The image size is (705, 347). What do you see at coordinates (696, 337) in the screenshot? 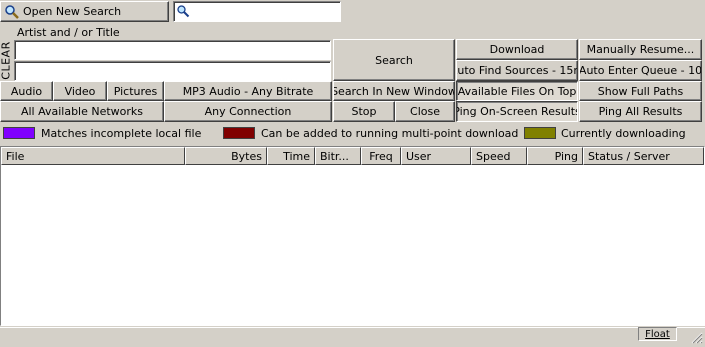
I see `resize-grip-icon` at bounding box center [696, 337].